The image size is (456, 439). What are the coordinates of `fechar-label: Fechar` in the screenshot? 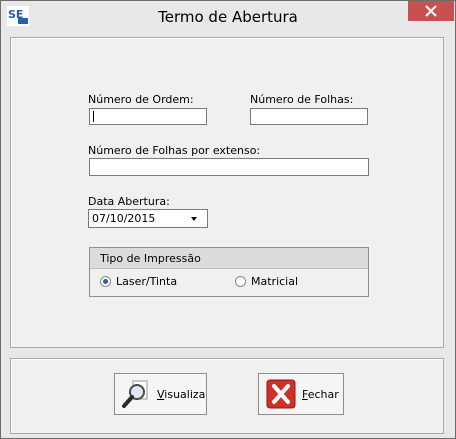 It's located at (320, 394).